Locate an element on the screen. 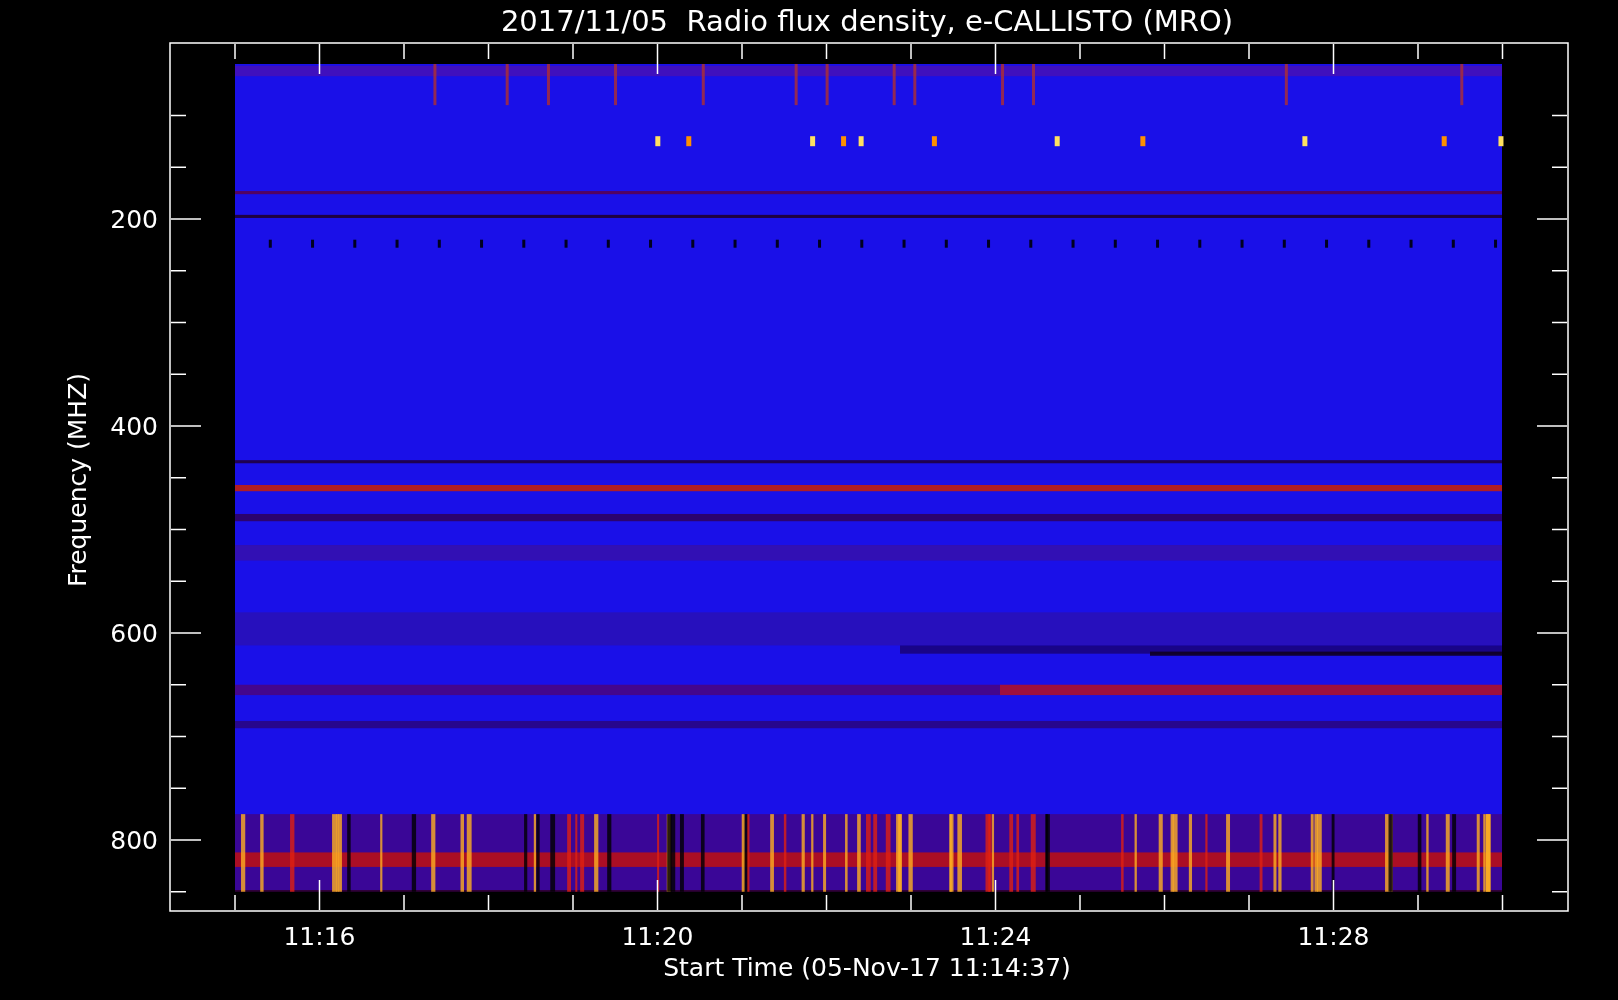 The image size is (1618, 1000). tick-label: 200 is located at coordinates (134, 219).